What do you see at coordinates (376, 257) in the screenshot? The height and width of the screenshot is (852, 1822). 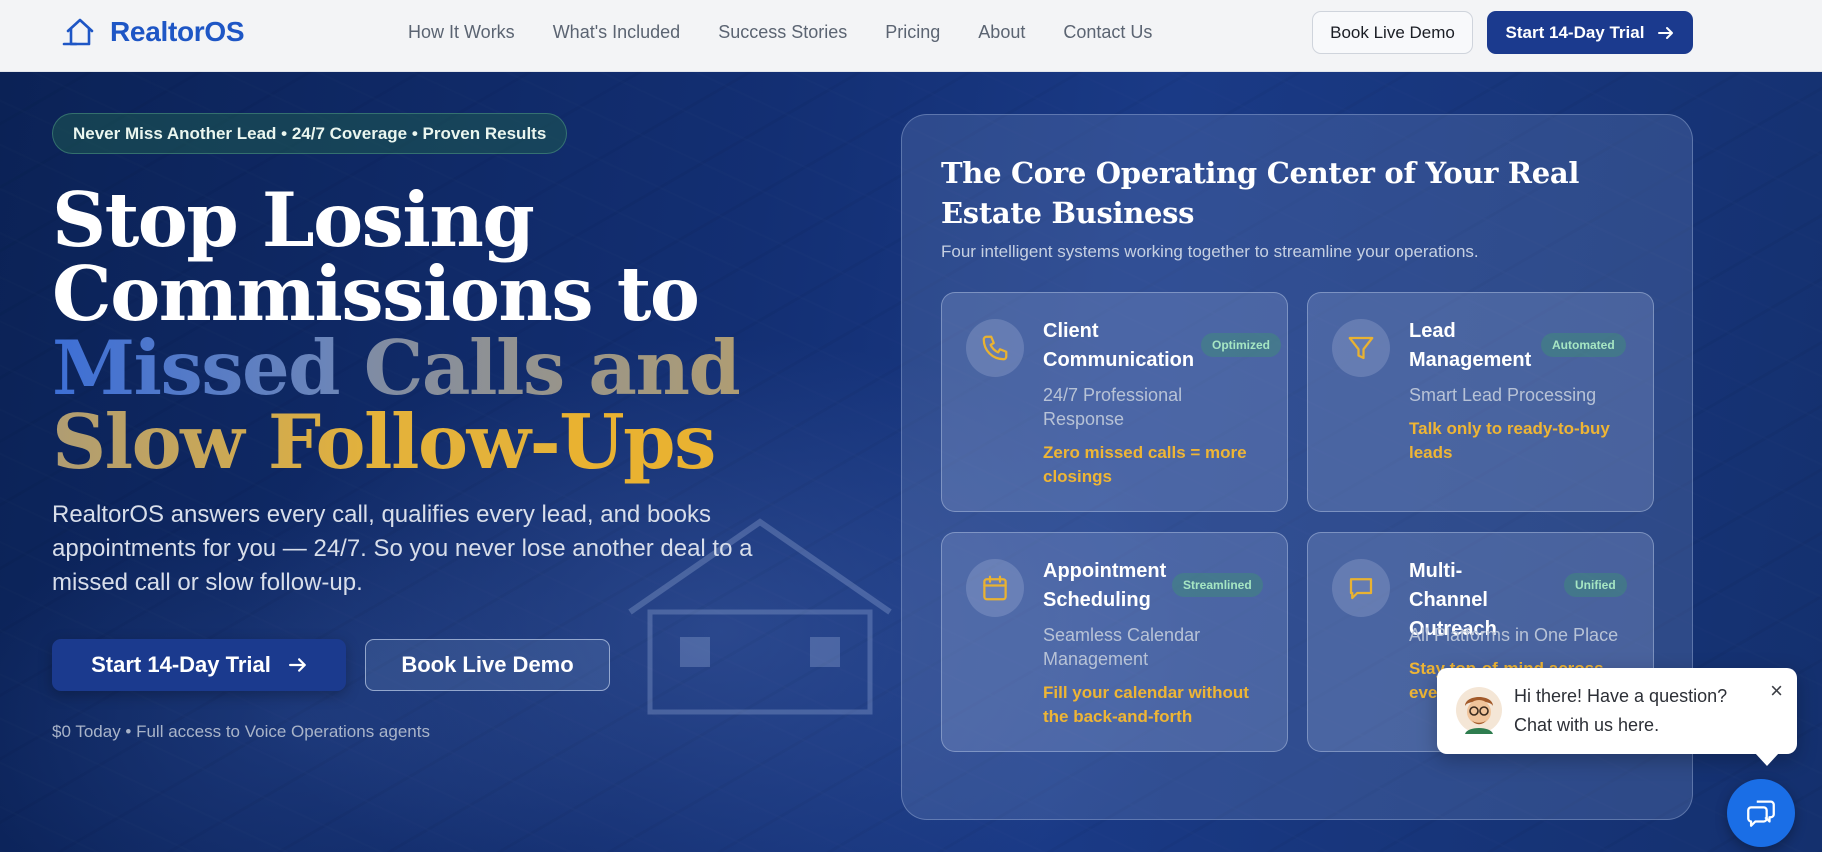 I see `headline-part-1: Stop Losing Commissions to` at bounding box center [376, 257].